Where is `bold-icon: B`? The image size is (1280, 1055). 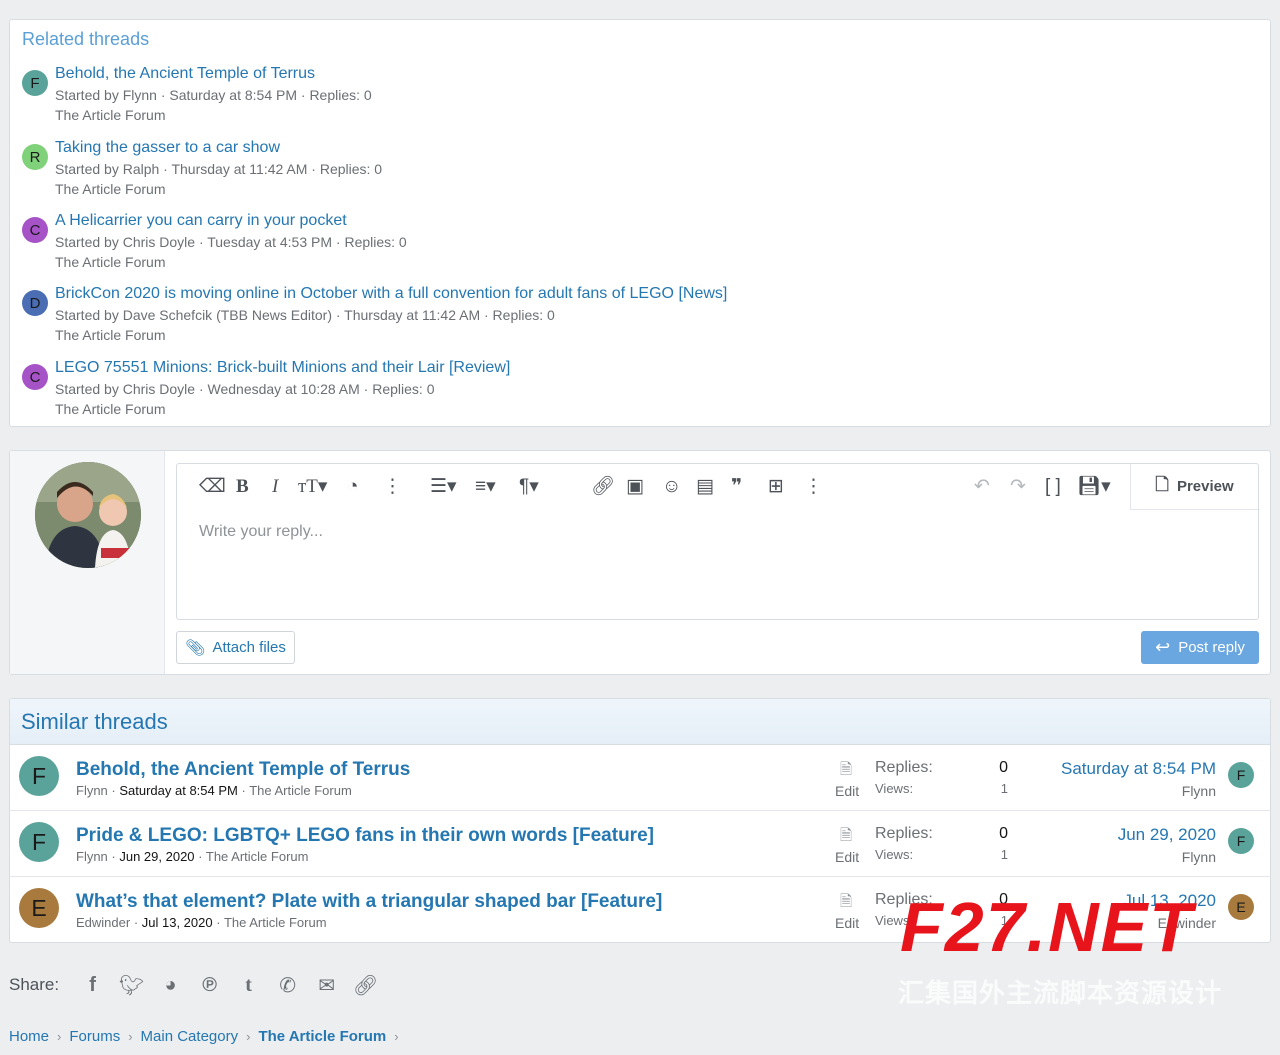
bold-icon: B is located at coordinates (242, 487).